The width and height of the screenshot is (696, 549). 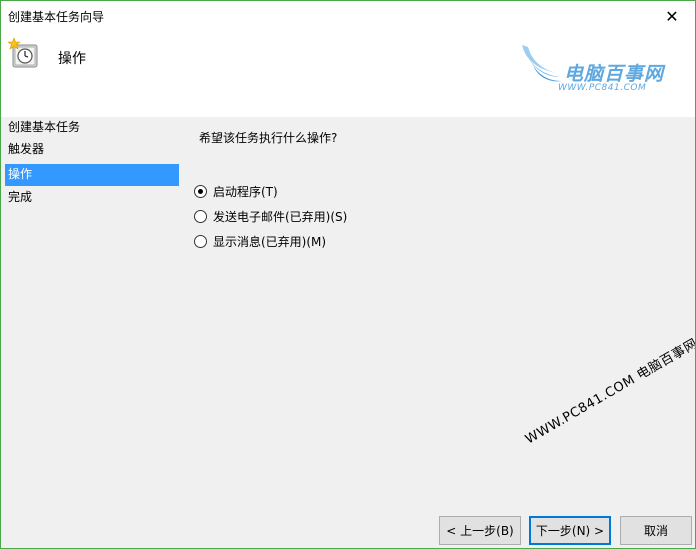 I want to click on action-question: 希望该任务执行什么操作?, so click(x=268, y=138).